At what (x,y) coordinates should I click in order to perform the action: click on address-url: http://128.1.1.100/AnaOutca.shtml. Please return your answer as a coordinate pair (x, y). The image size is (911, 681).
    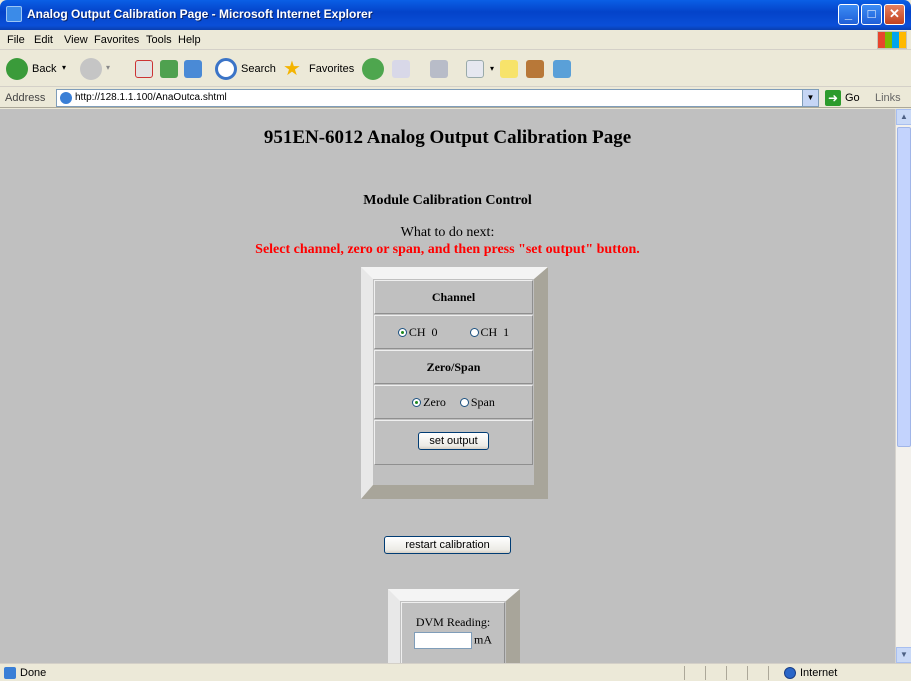
    Looking at the image, I should click on (151, 97).